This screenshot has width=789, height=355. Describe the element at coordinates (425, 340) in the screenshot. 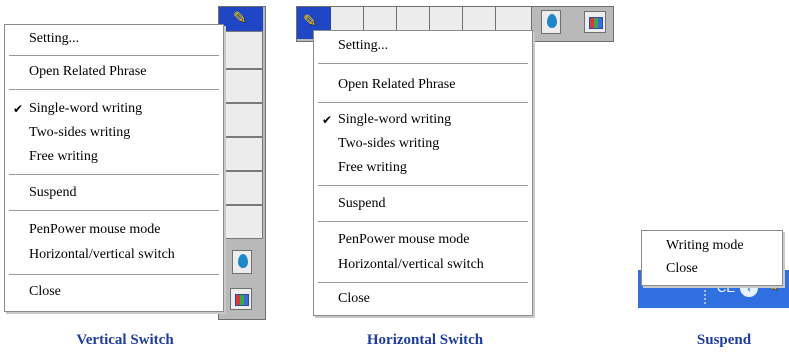

I see `caption-horizontal-switch: Horizontal Switch` at that location.